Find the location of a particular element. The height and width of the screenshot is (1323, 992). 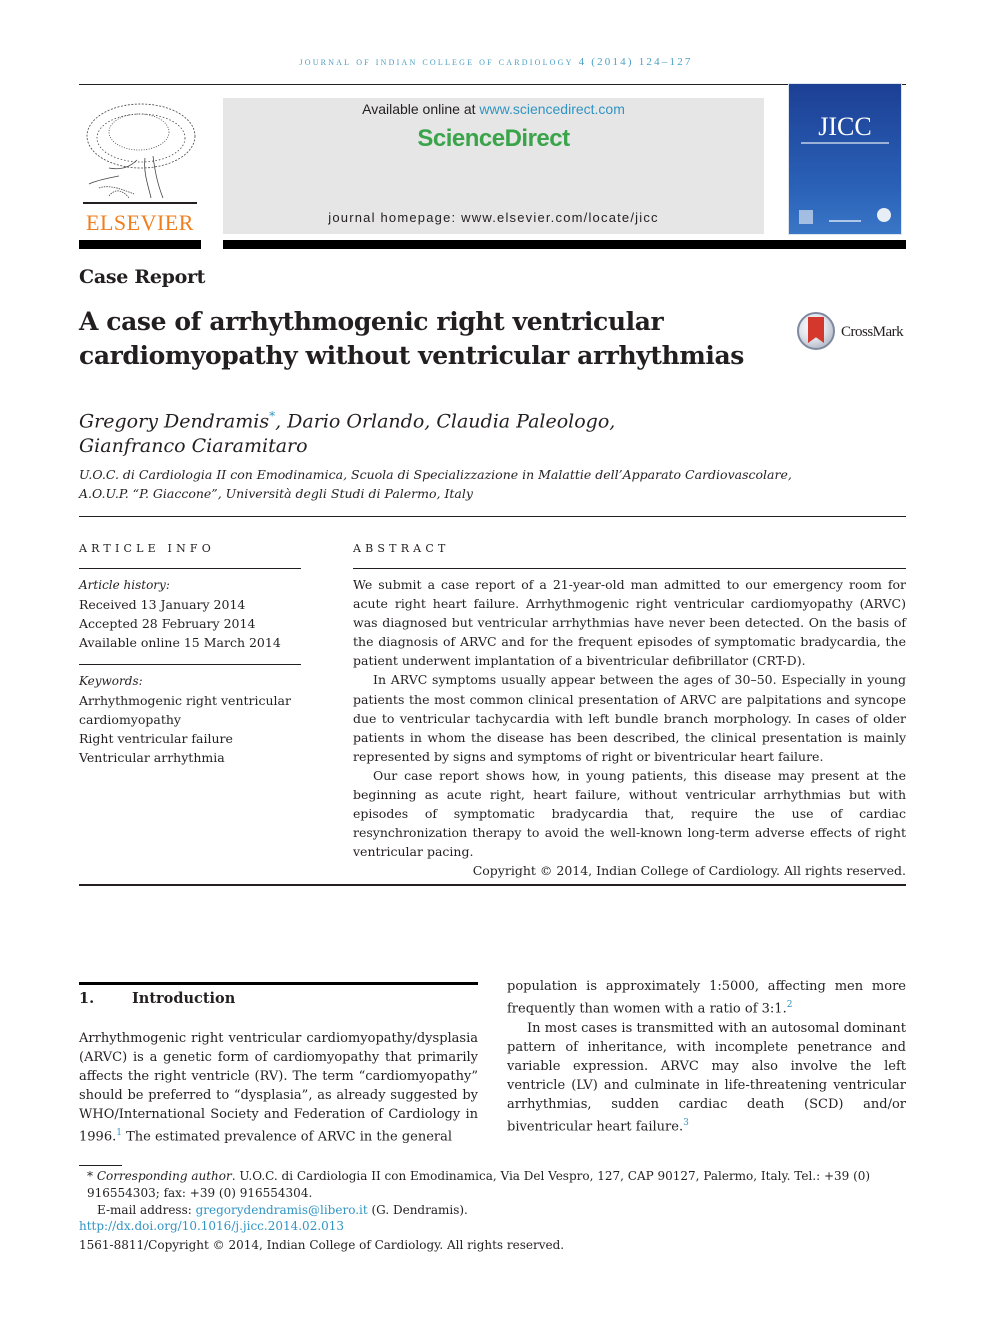

section-heading: 1. Introduction is located at coordinates (157, 998).